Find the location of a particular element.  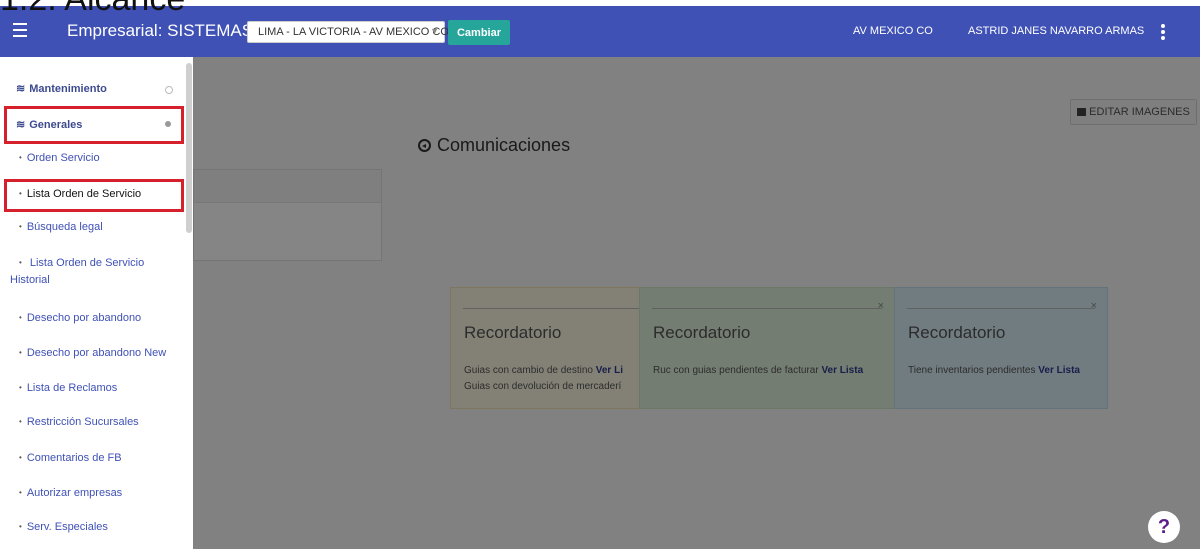

collapsed-indicator-icon is located at coordinates (169, 90).